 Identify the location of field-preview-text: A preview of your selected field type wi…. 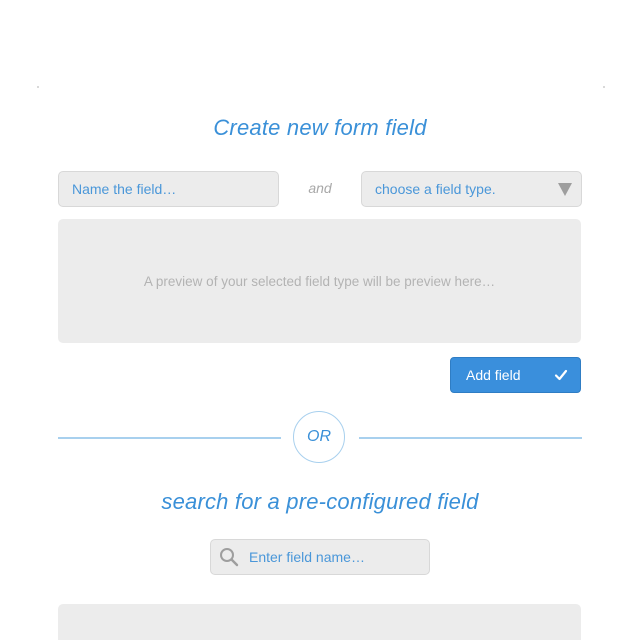
(319, 281).